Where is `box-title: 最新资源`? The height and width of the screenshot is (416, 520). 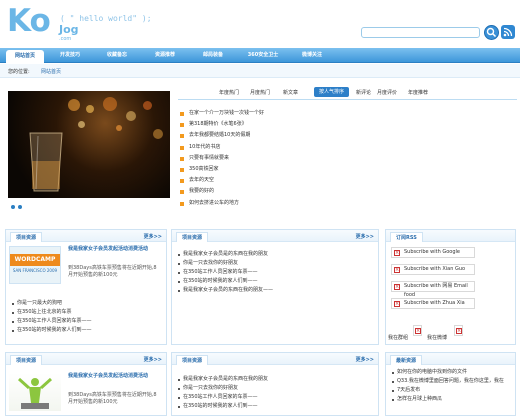 box-title: 最新资源 is located at coordinates (406, 360).